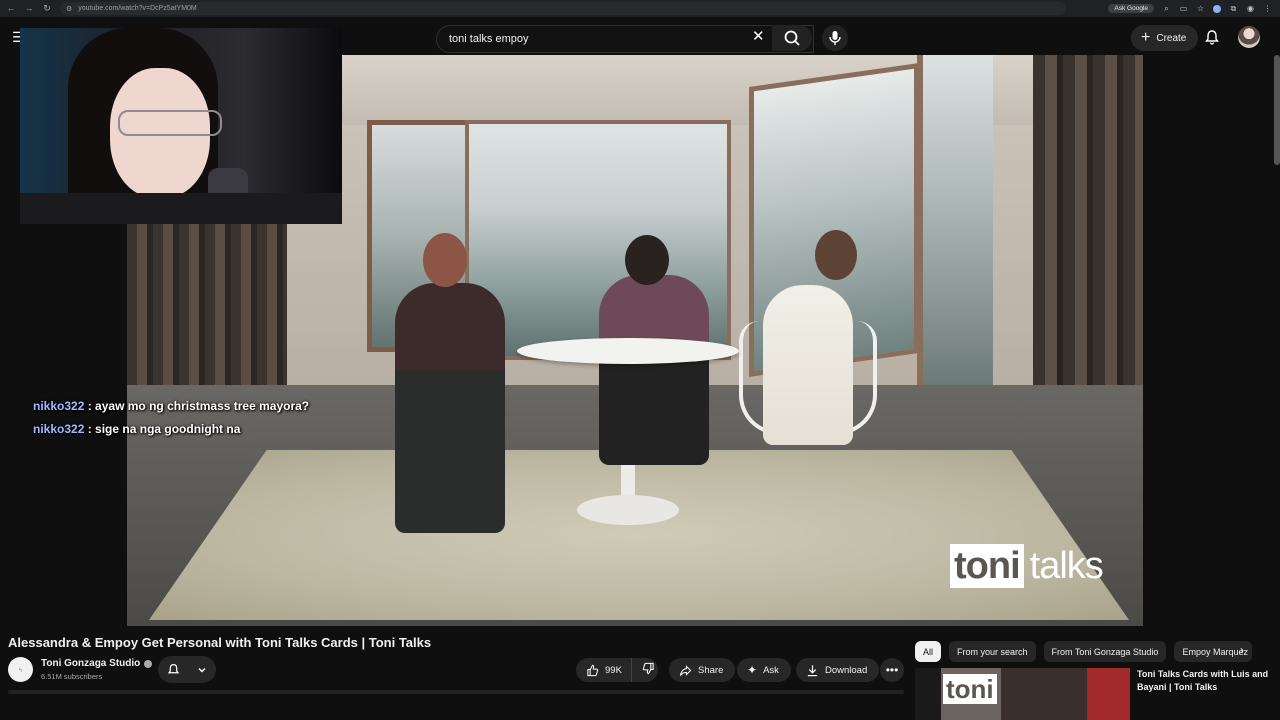 The height and width of the screenshot is (720, 1280). I want to click on address-bar: ⚙ youtube.com/watch?v=DcPz5atYM0M, so click(563, 8).